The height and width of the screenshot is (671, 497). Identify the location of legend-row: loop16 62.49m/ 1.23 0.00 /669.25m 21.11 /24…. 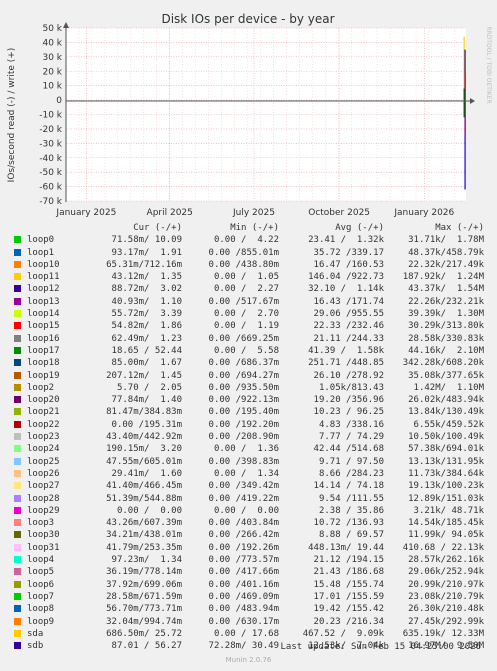
(248, 339).